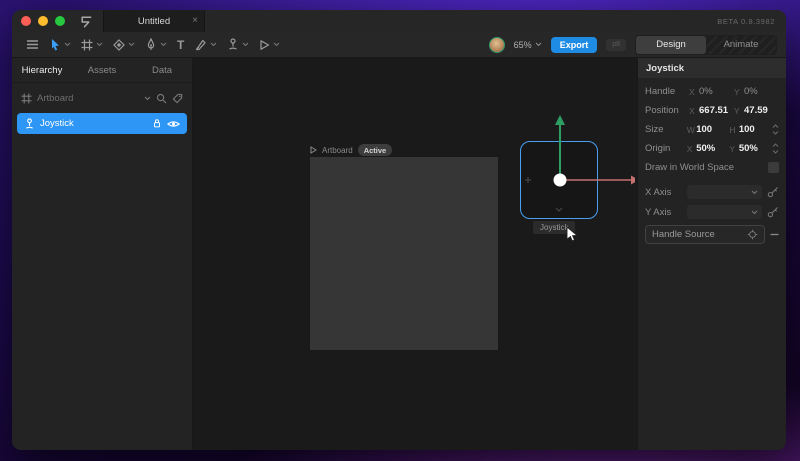  Describe the element at coordinates (55, 98) in the screenshot. I see `hierarchy-root-label: Artboard` at that location.